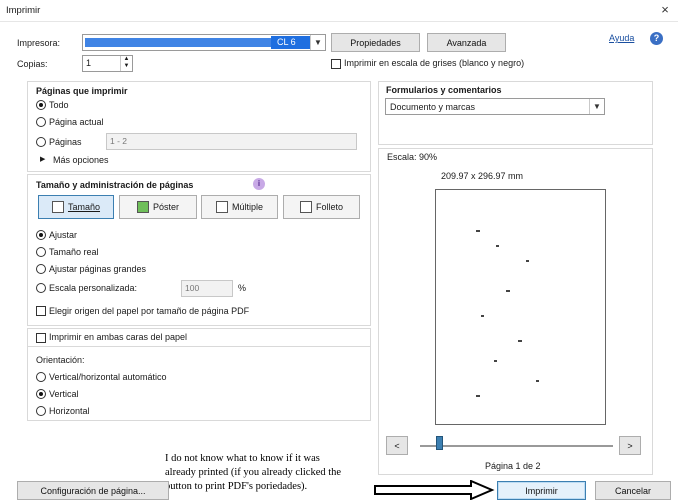 This screenshot has width=678, height=500. I want to click on size-icon, so click(57, 207).